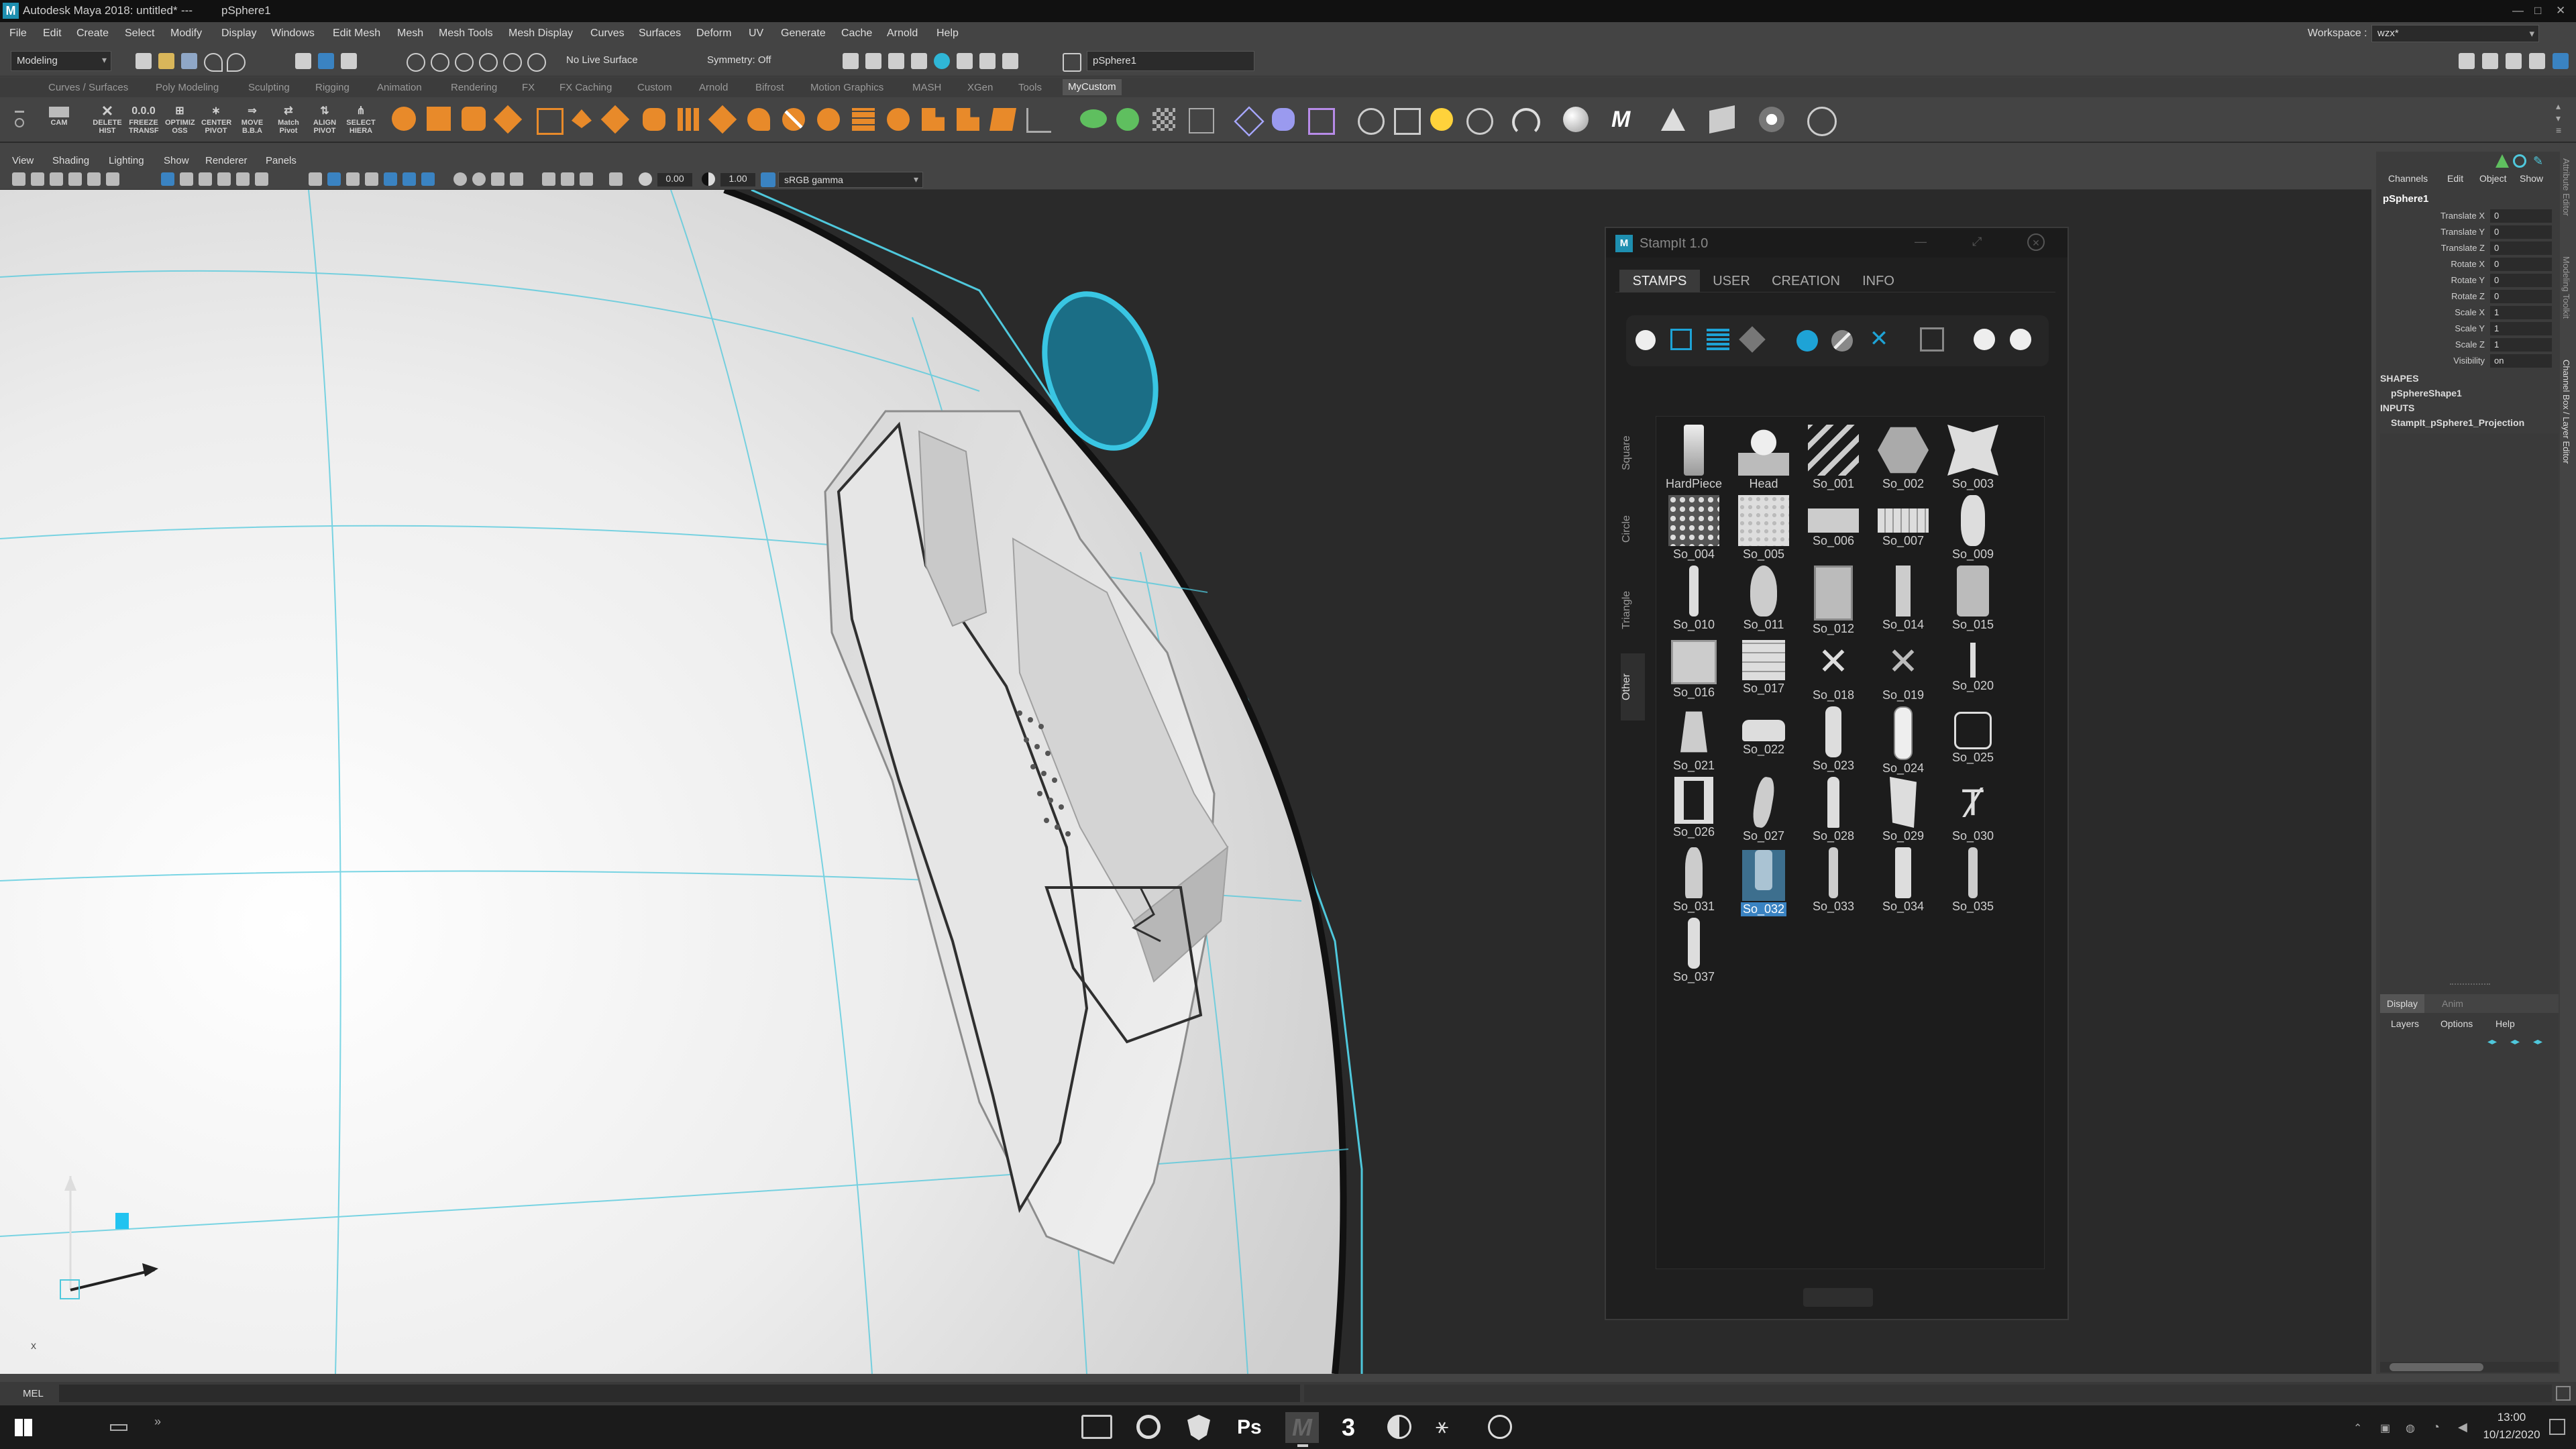 Image resolution: width=2576 pixels, height=1449 pixels. What do you see at coordinates (933, 119) in the screenshot?
I see `boolean-icon` at bounding box center [933, 119].